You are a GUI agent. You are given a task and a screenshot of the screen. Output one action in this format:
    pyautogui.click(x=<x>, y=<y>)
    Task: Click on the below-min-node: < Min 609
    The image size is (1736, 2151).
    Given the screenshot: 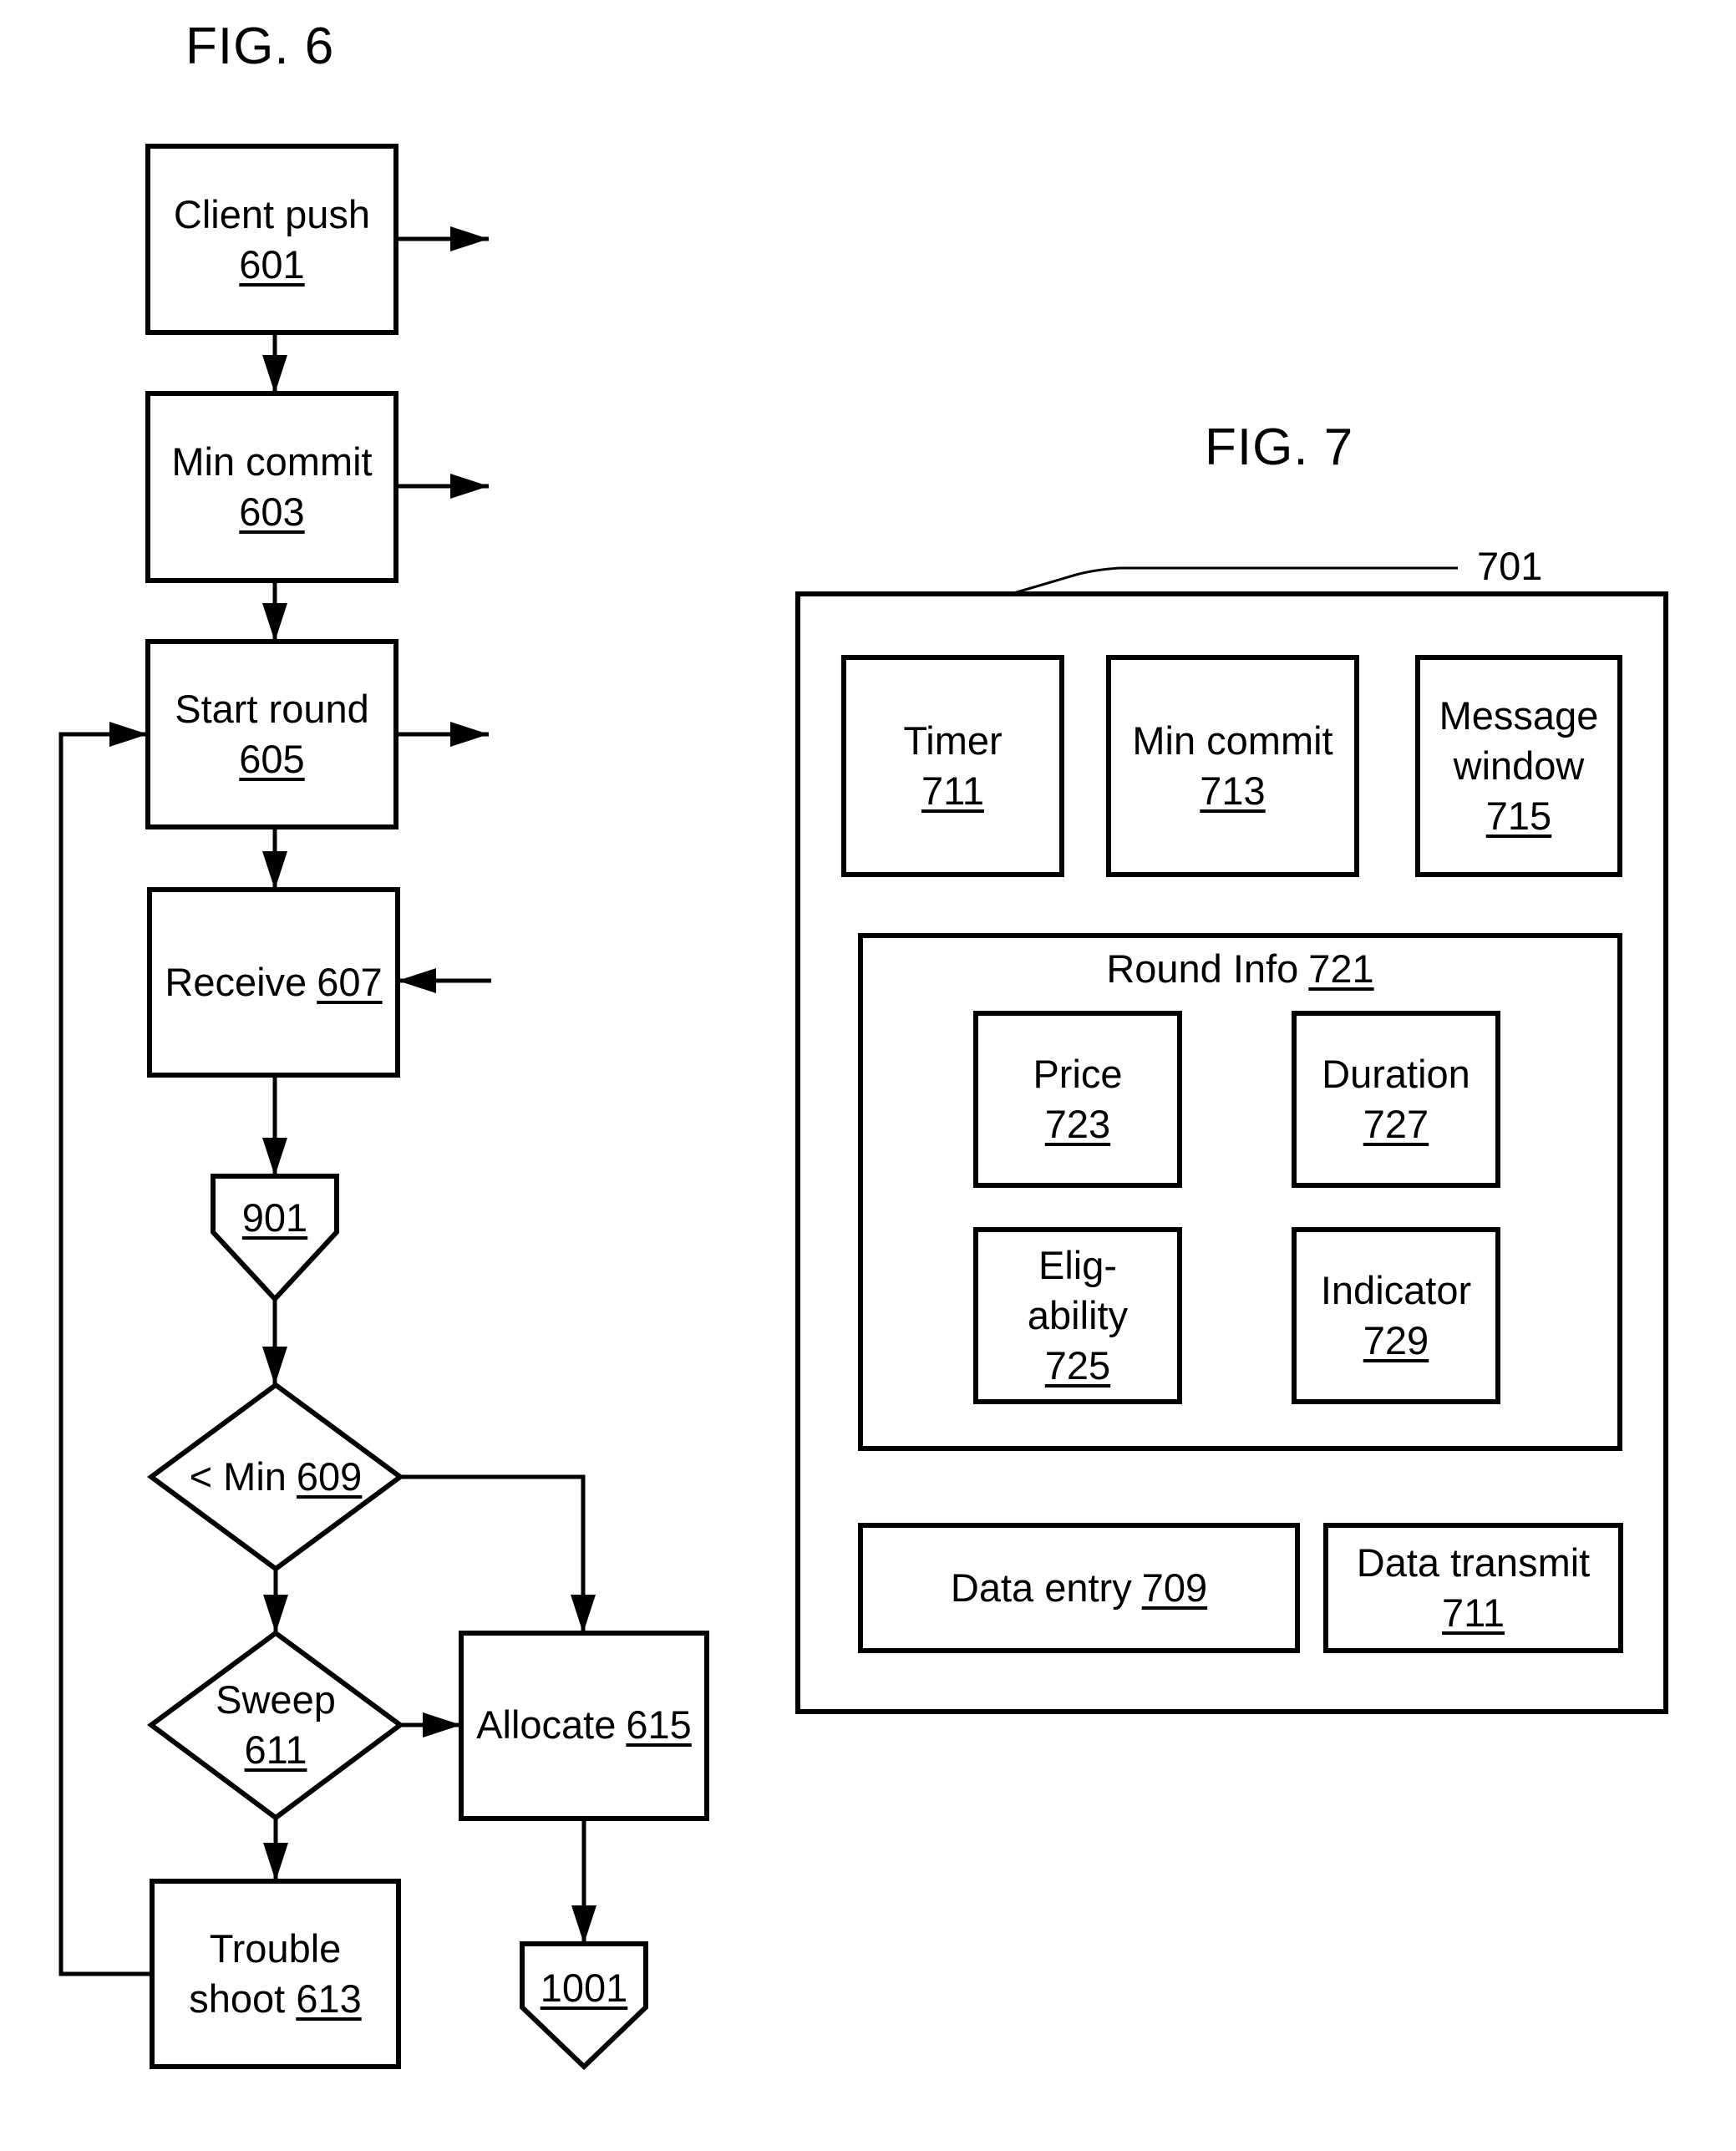 What is the action you would take?
    pyautogui.click(x=275, y=1477)
    